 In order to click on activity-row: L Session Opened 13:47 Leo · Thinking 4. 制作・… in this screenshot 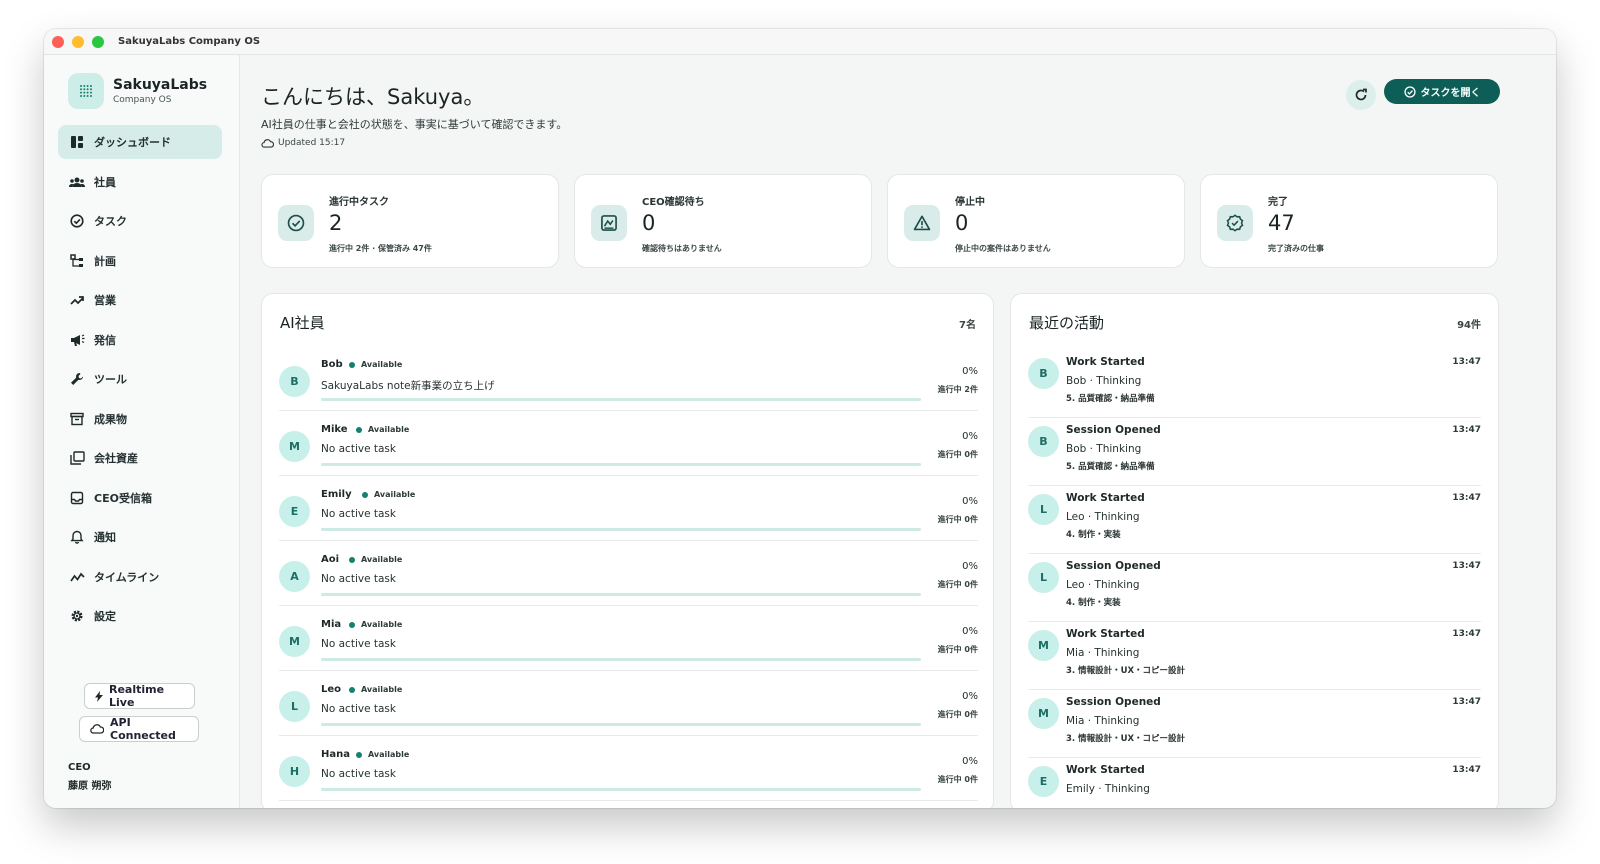, I will do `click(1254, 588)`.